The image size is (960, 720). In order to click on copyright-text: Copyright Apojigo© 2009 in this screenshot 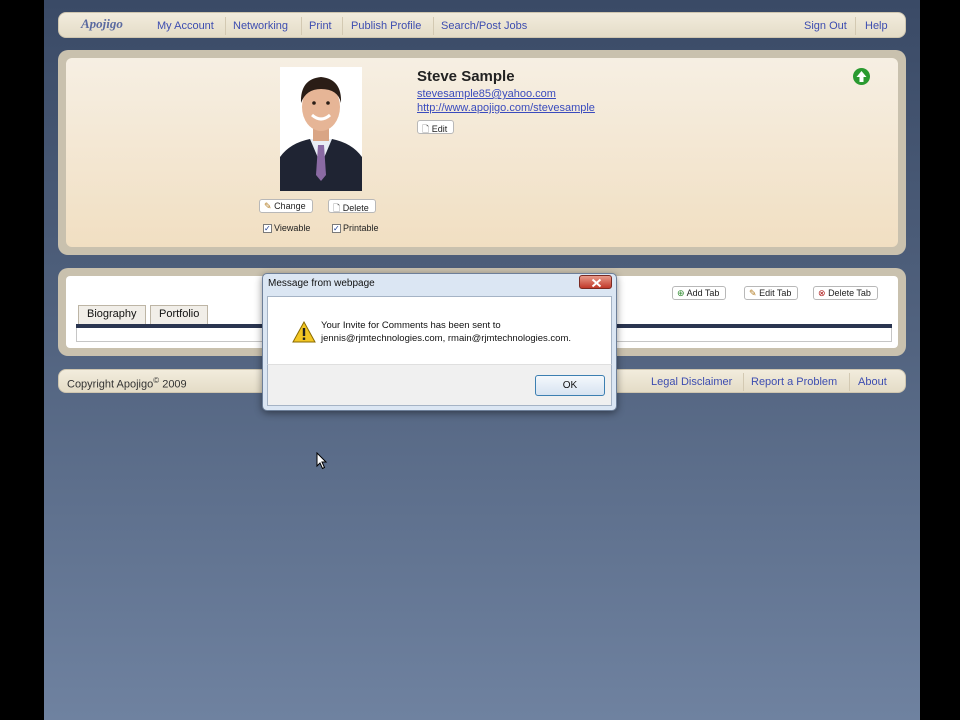, I will do `click(127, 383)`.